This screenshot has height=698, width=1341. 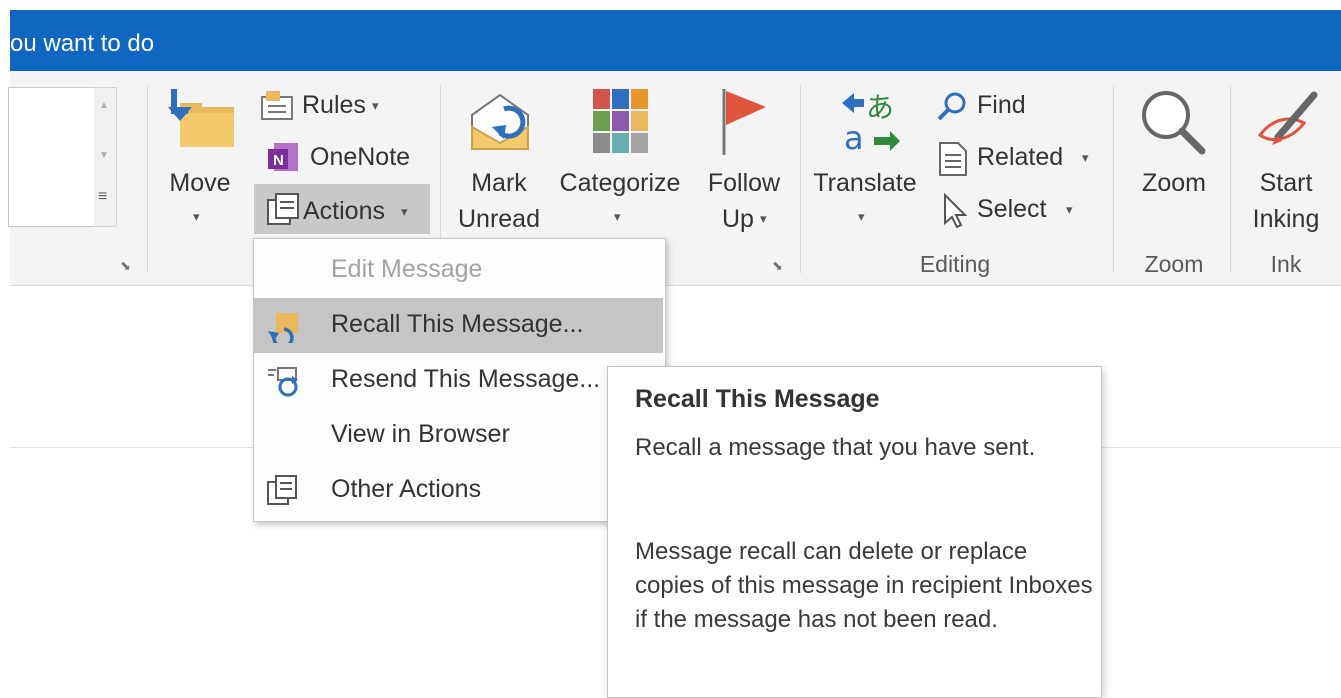 I want to click on gallery-down-icon: ▼, so click(x=104, y=155).